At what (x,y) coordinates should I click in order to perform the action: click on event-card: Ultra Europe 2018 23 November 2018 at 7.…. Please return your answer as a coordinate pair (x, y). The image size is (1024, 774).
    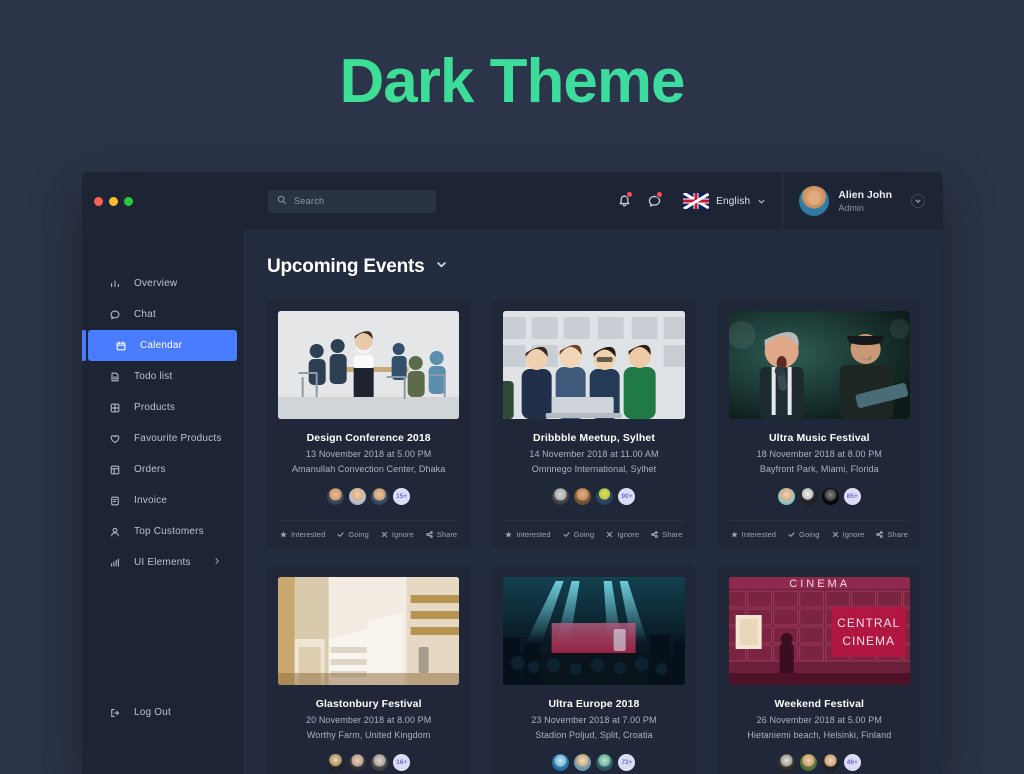
    Looking at the image, I should click on (594, 670).